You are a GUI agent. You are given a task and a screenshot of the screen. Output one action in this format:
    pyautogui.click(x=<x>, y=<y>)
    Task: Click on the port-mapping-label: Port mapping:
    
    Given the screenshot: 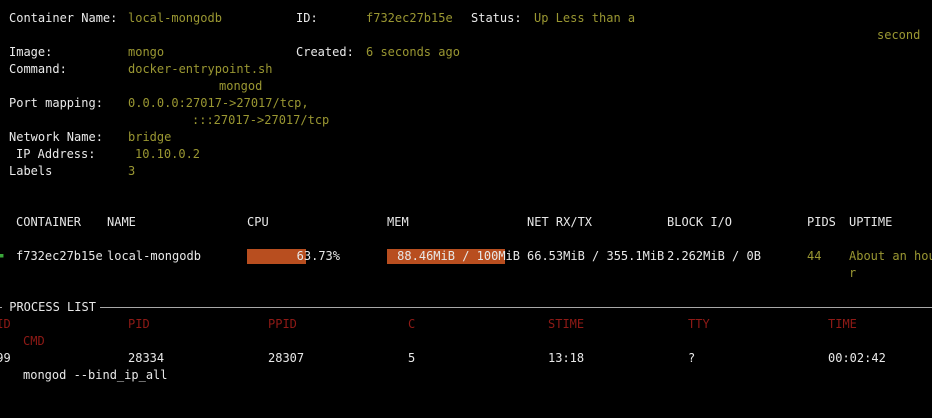 What is the action you would take?
    pyautogui.click(x=56, y=103)
    